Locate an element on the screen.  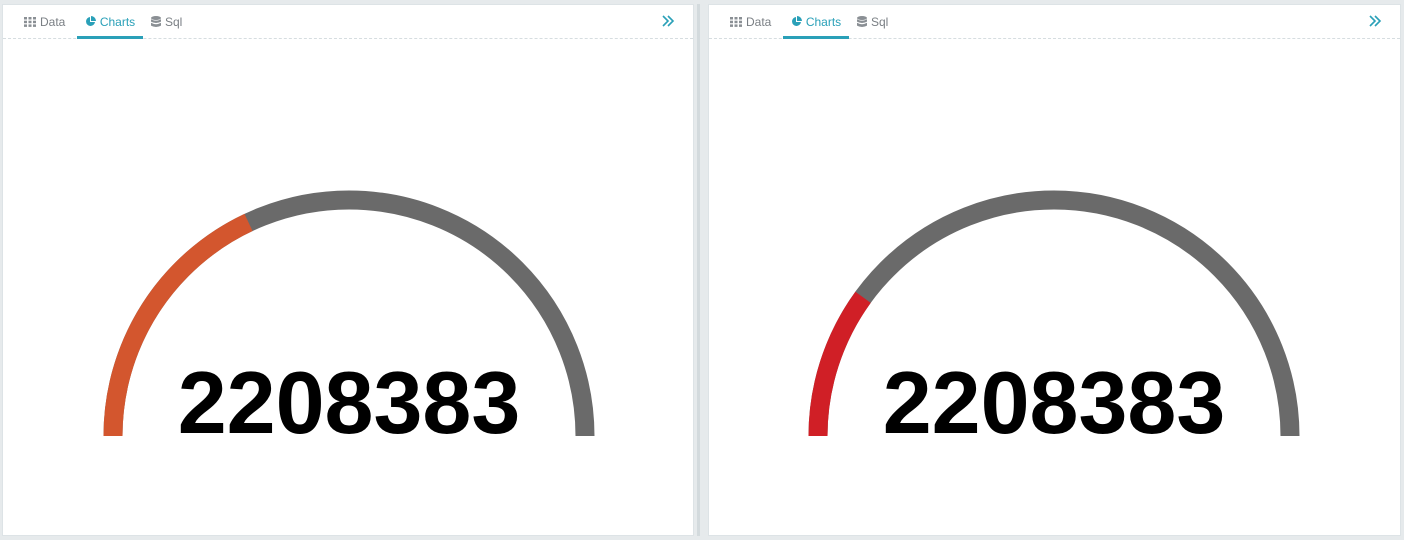
panel-divider is located at coordinates (701, 270).